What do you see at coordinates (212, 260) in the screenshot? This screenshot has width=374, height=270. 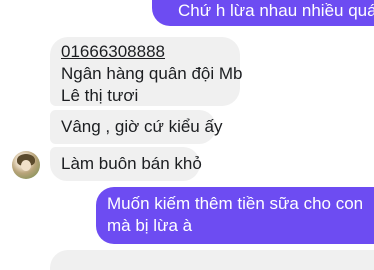 I see `incoming-message-partial` at bounding box center [212, 260].